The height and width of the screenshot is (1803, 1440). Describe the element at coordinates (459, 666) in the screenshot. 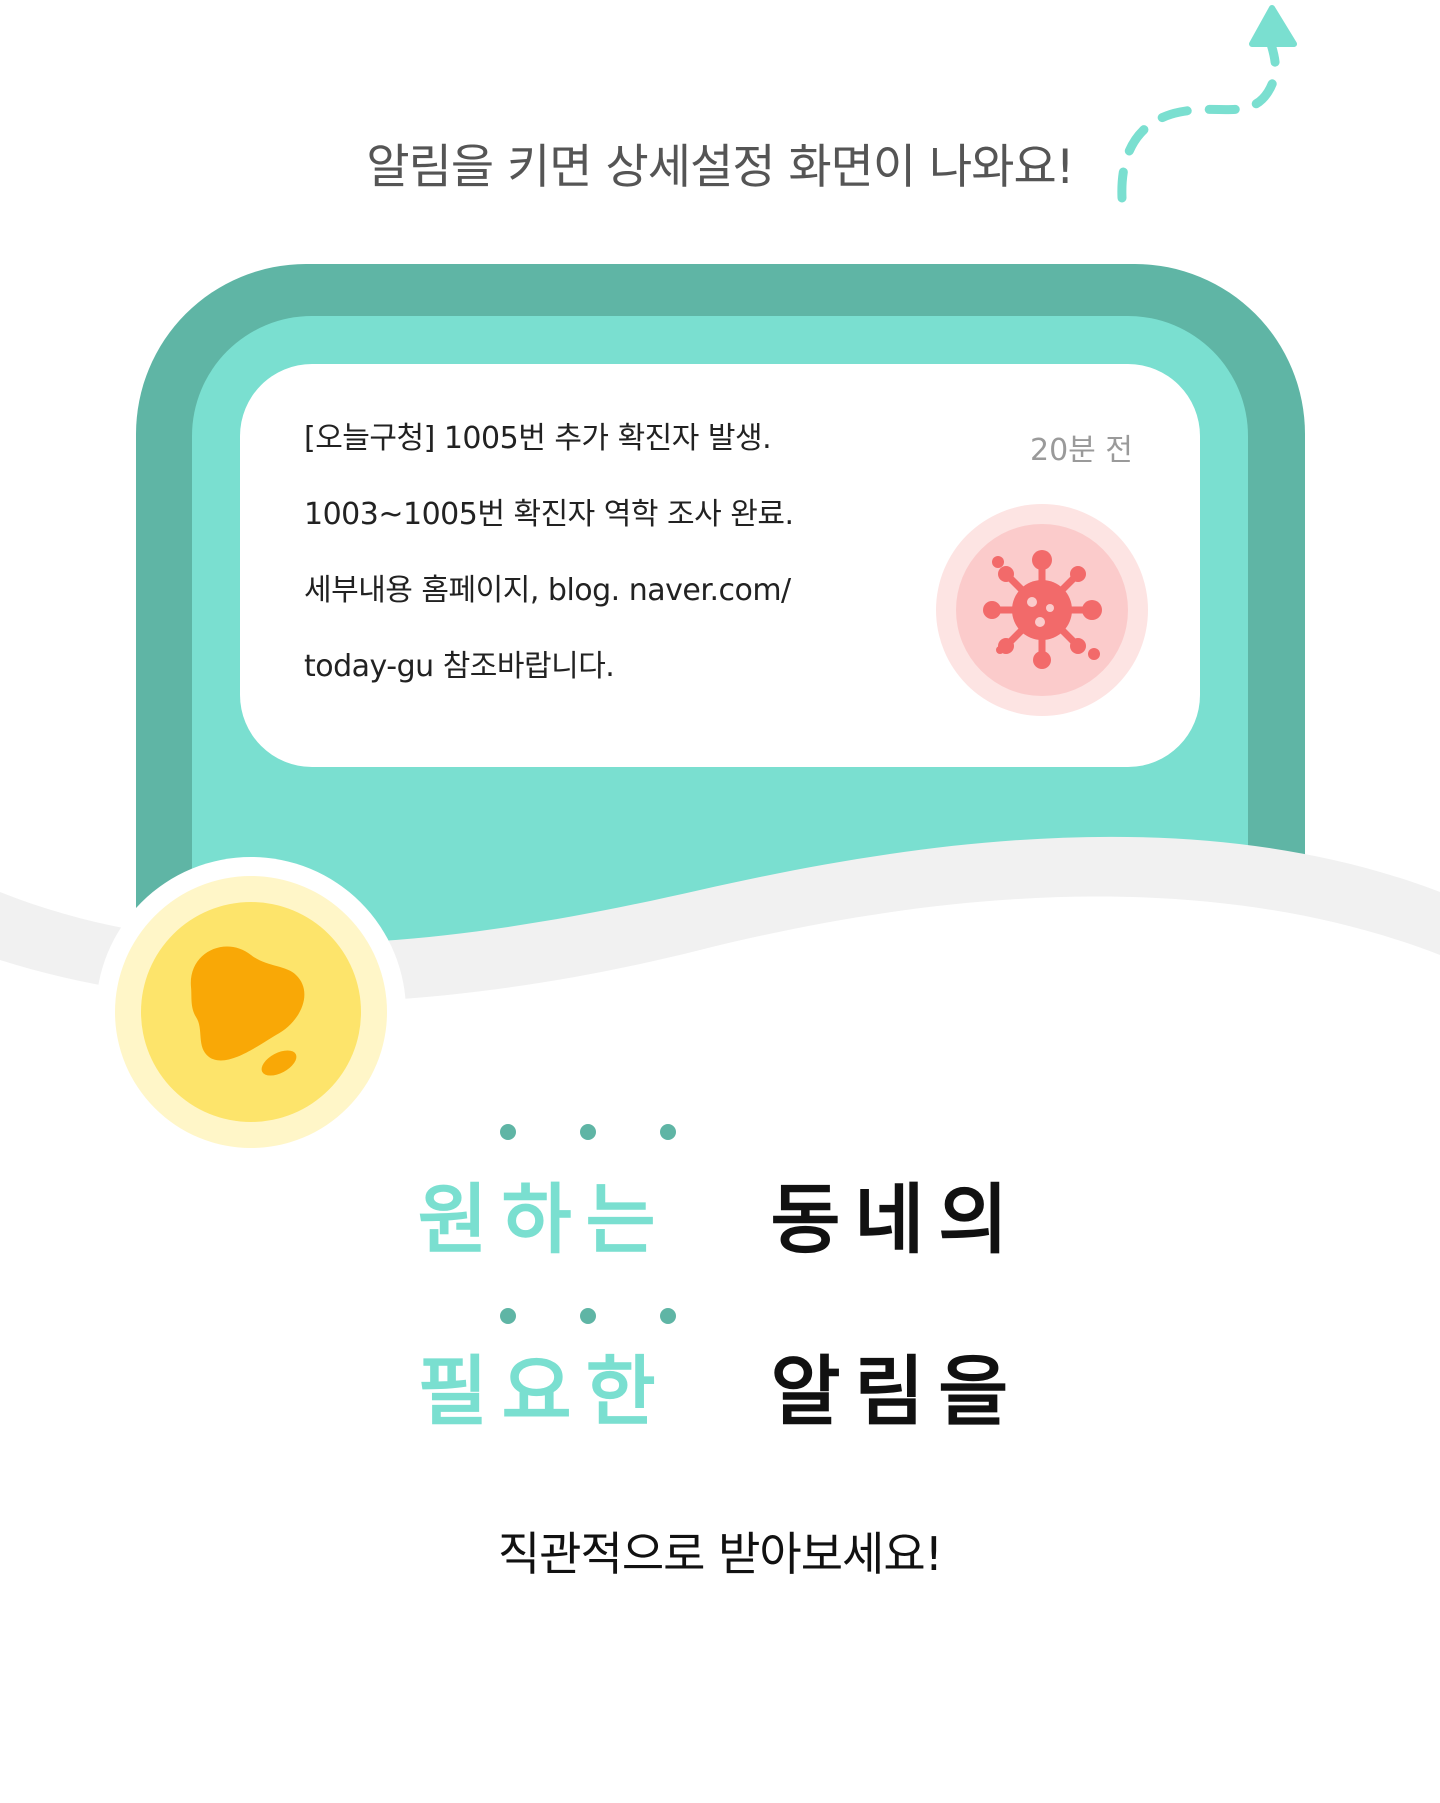

I see `notification-line: today-gu 참조바랍니다.` at that location.